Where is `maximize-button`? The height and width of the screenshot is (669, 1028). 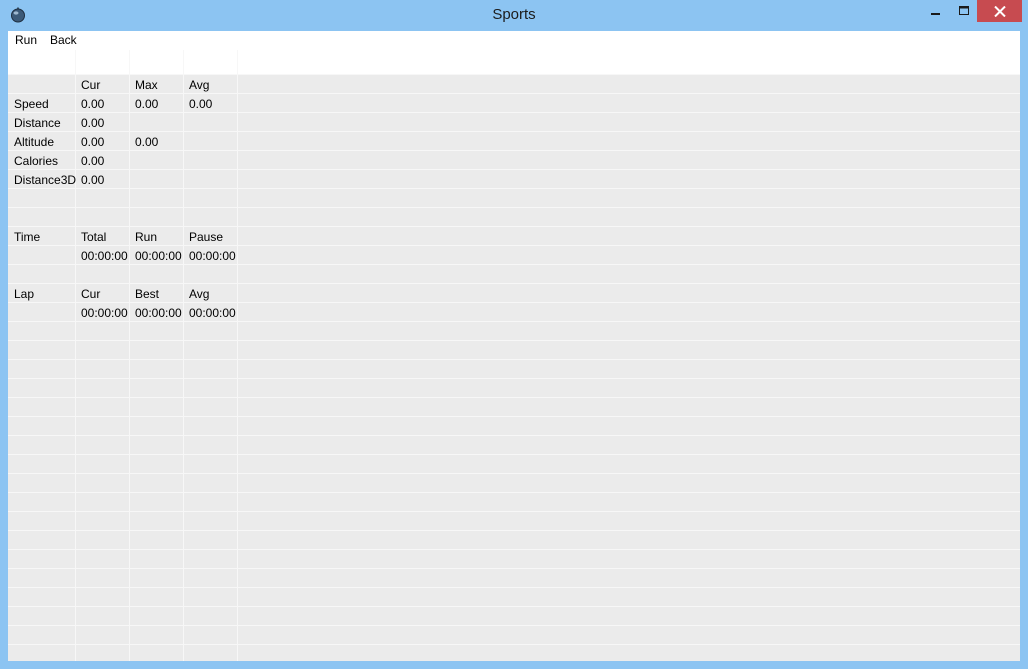
maximize-button is located at coordinates (964, 11).